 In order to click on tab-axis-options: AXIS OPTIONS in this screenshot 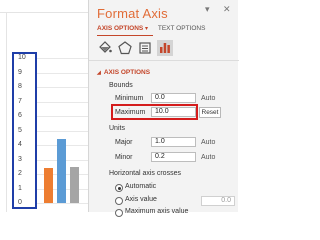, I will do `click(120, 28)`.